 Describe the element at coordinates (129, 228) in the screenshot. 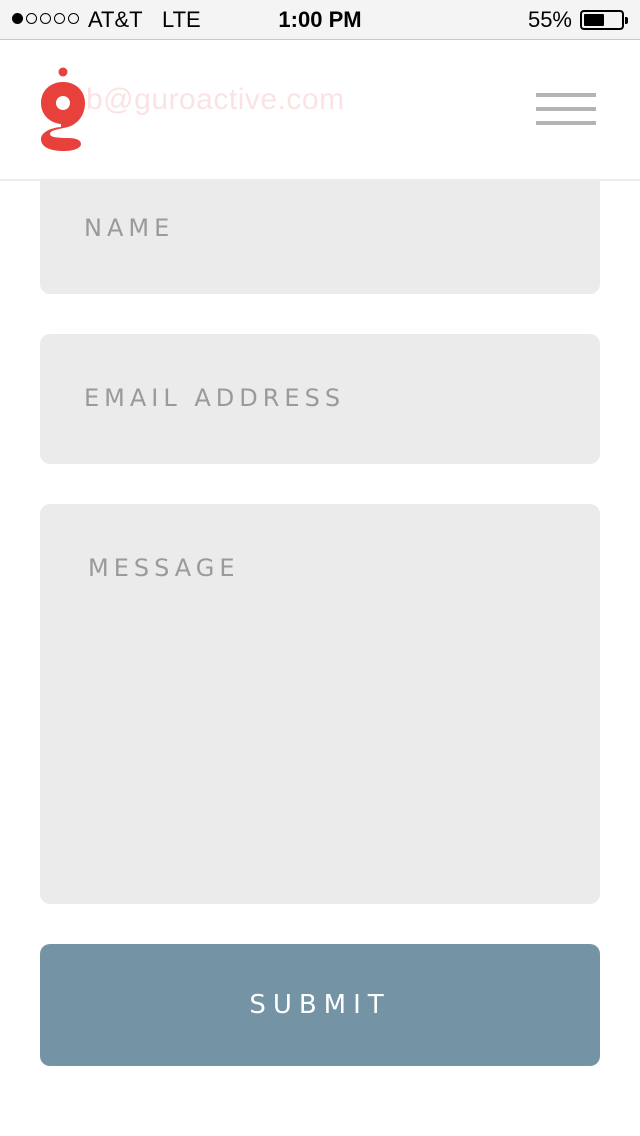

I see `name-placeholder: NAME` at that location.